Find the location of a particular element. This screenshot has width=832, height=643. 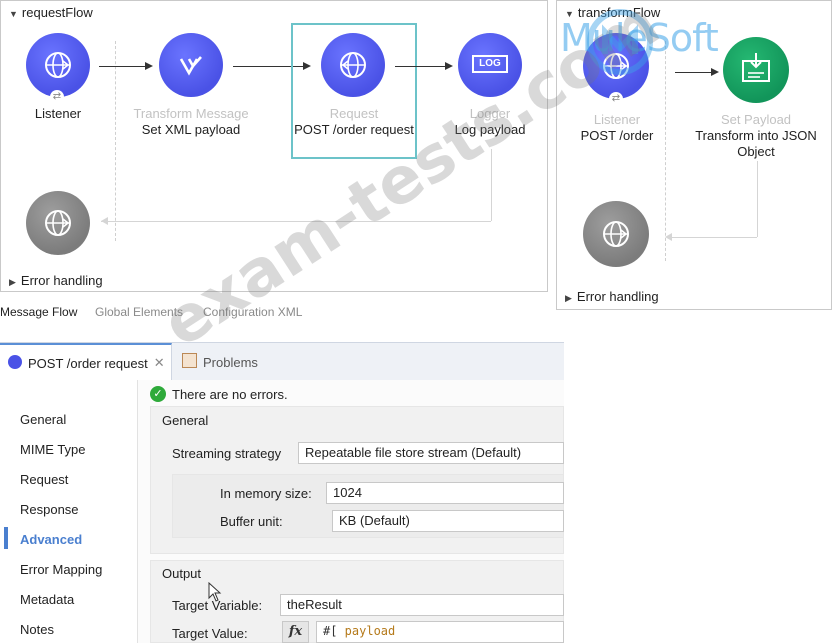

fx-toggle-button: fx is located at coordinates (295, 632).